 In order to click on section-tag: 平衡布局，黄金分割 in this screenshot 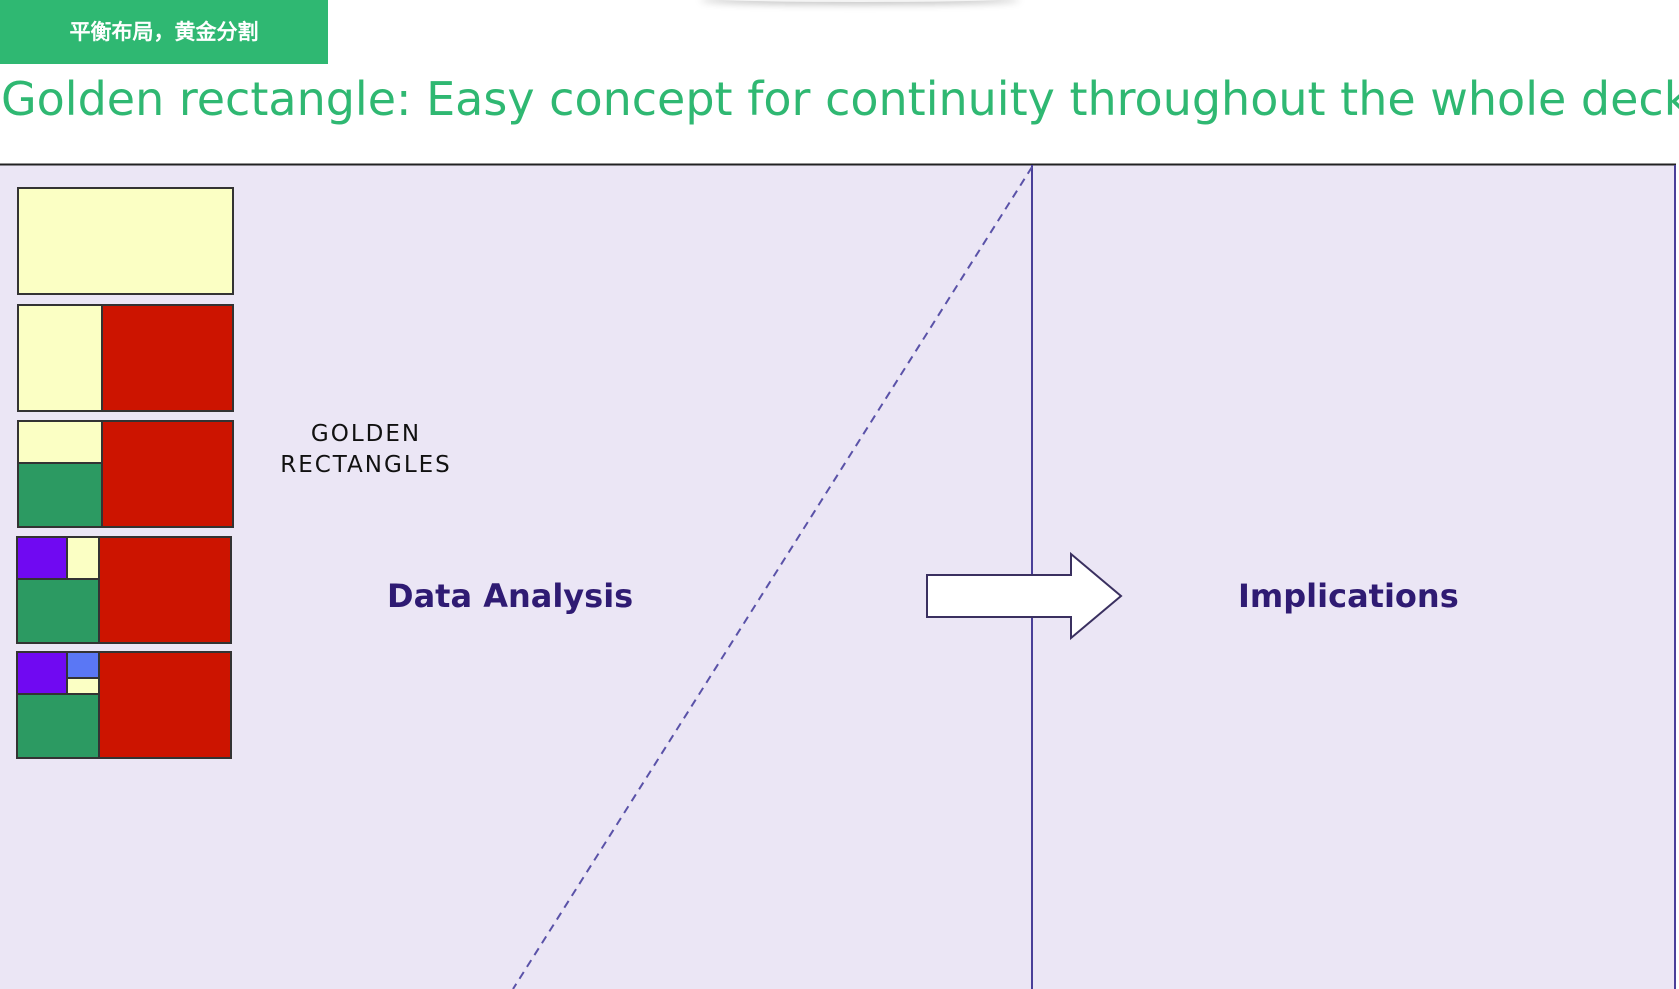, I will do `click(164, 32)`.